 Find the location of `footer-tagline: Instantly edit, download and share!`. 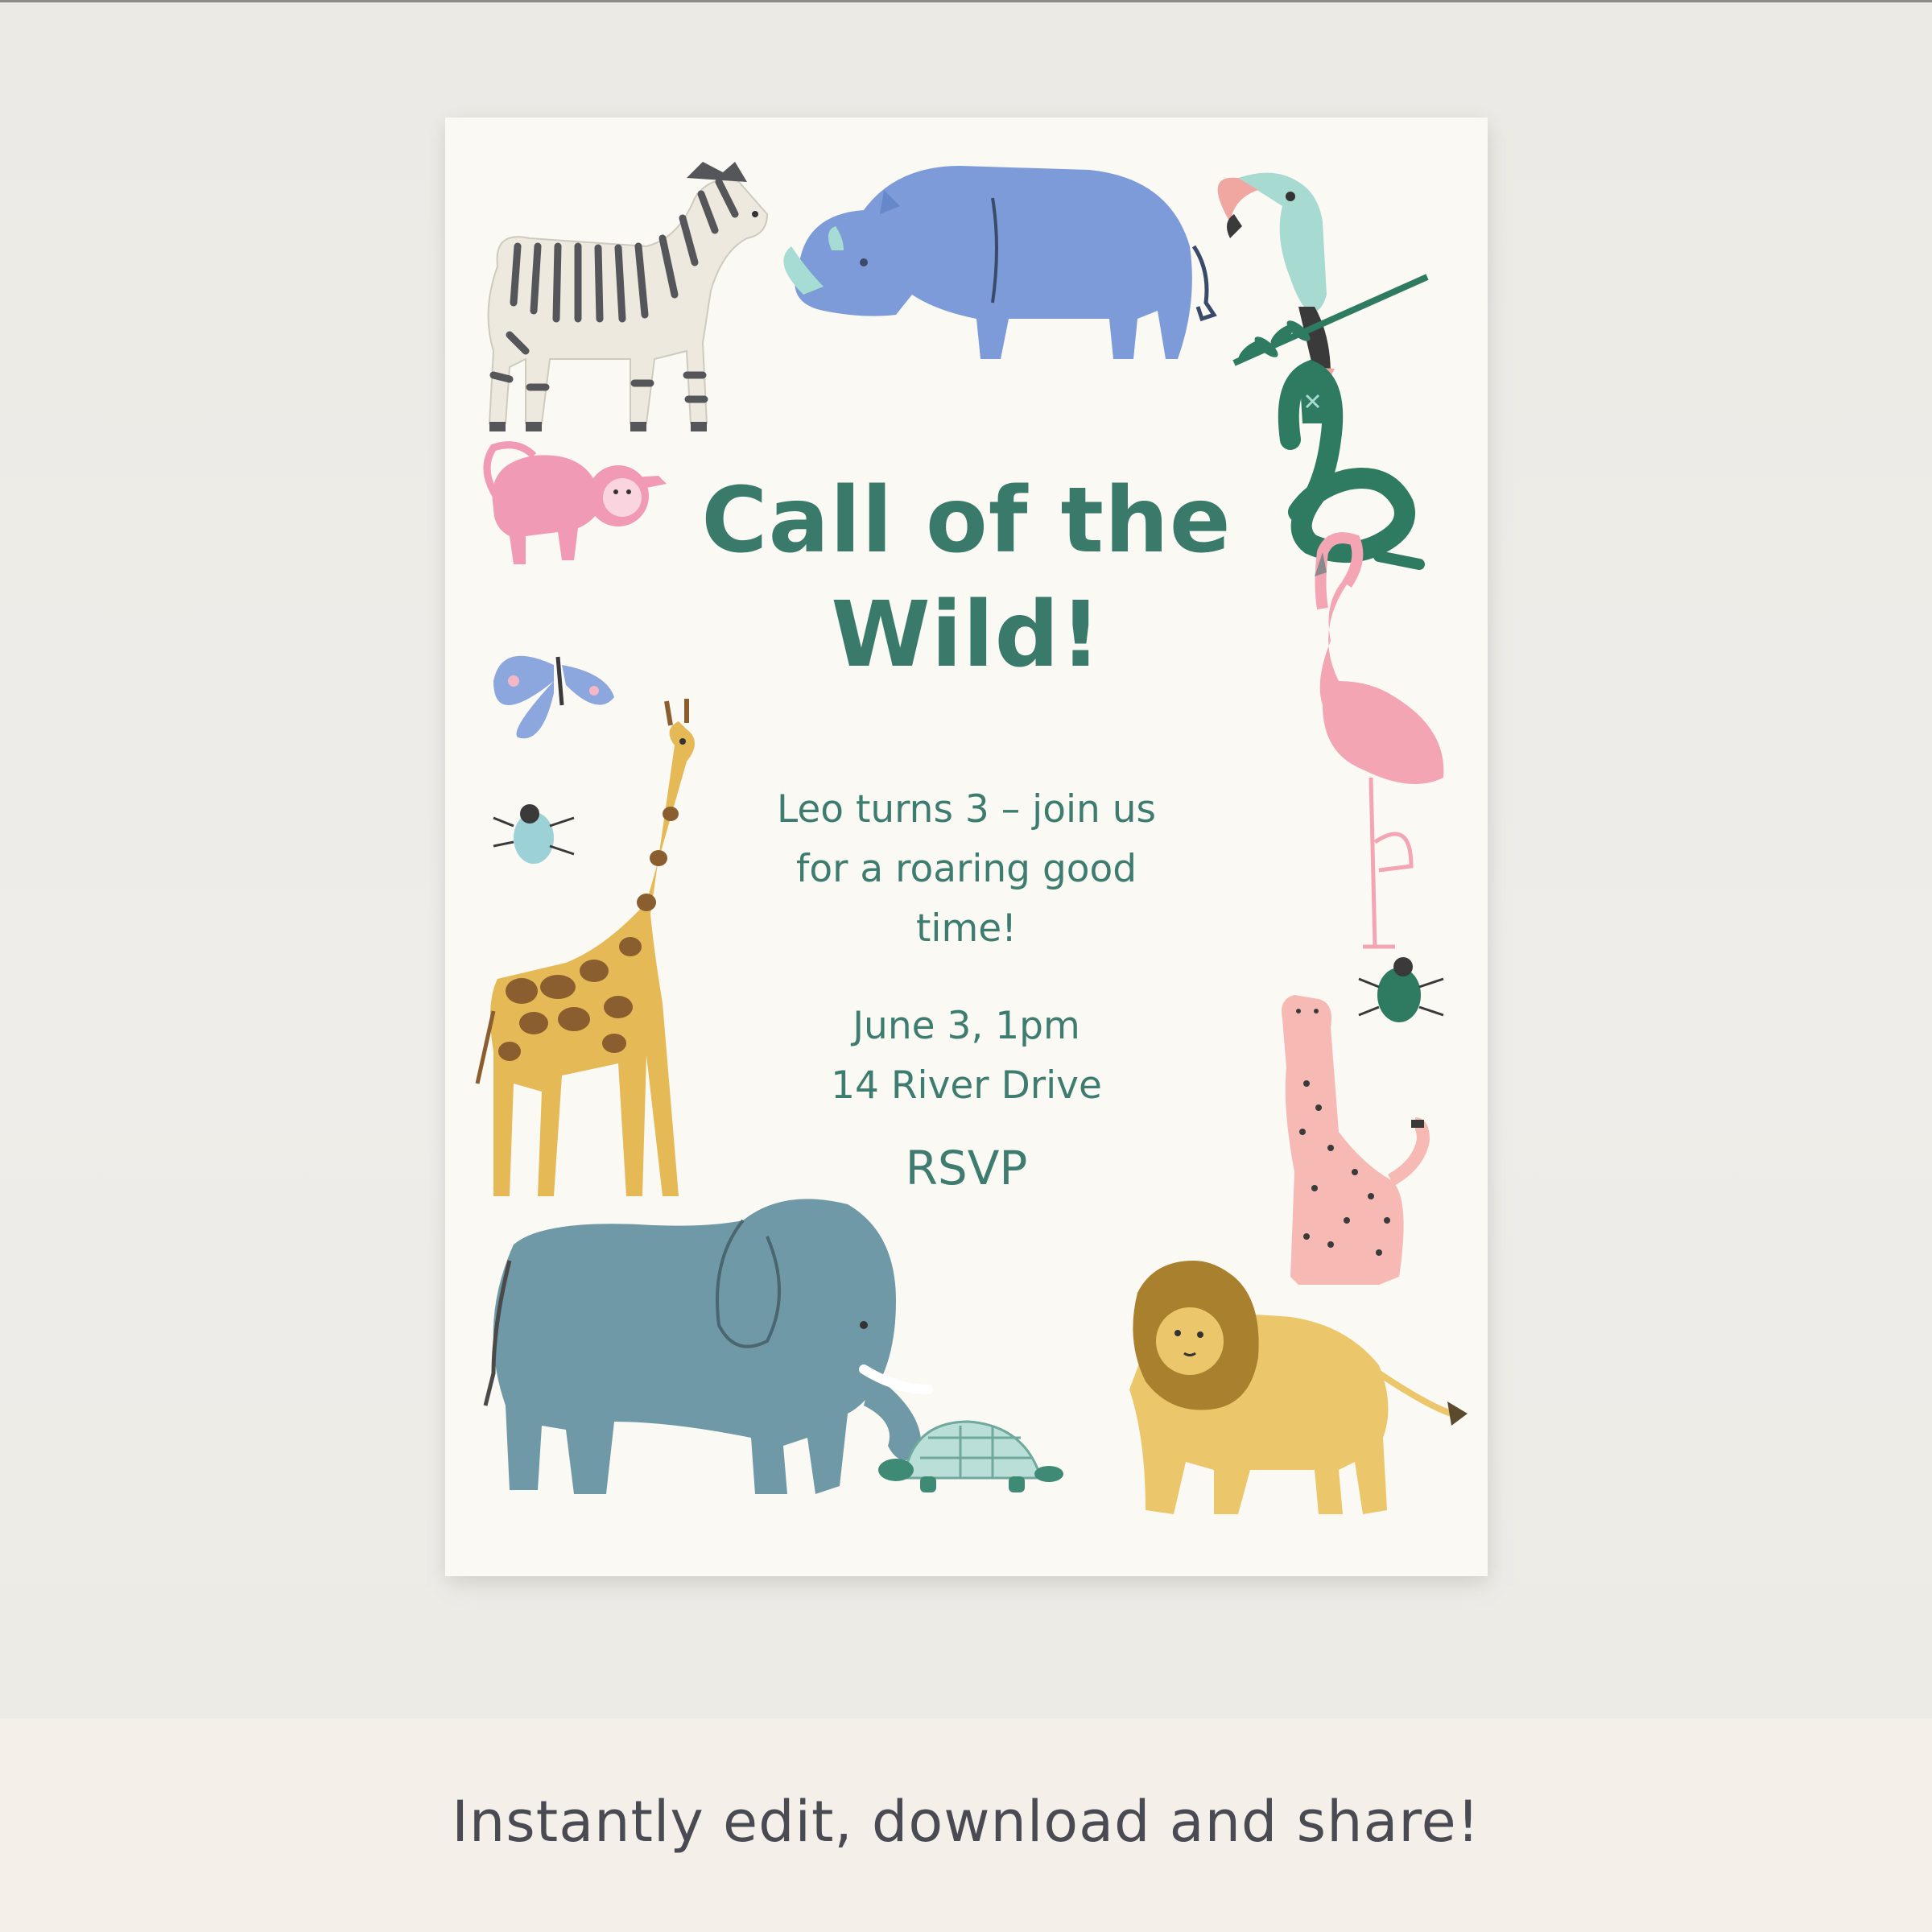

footer-tagline: Instantly edit, download and share! is located at coordinates (966, 1822).